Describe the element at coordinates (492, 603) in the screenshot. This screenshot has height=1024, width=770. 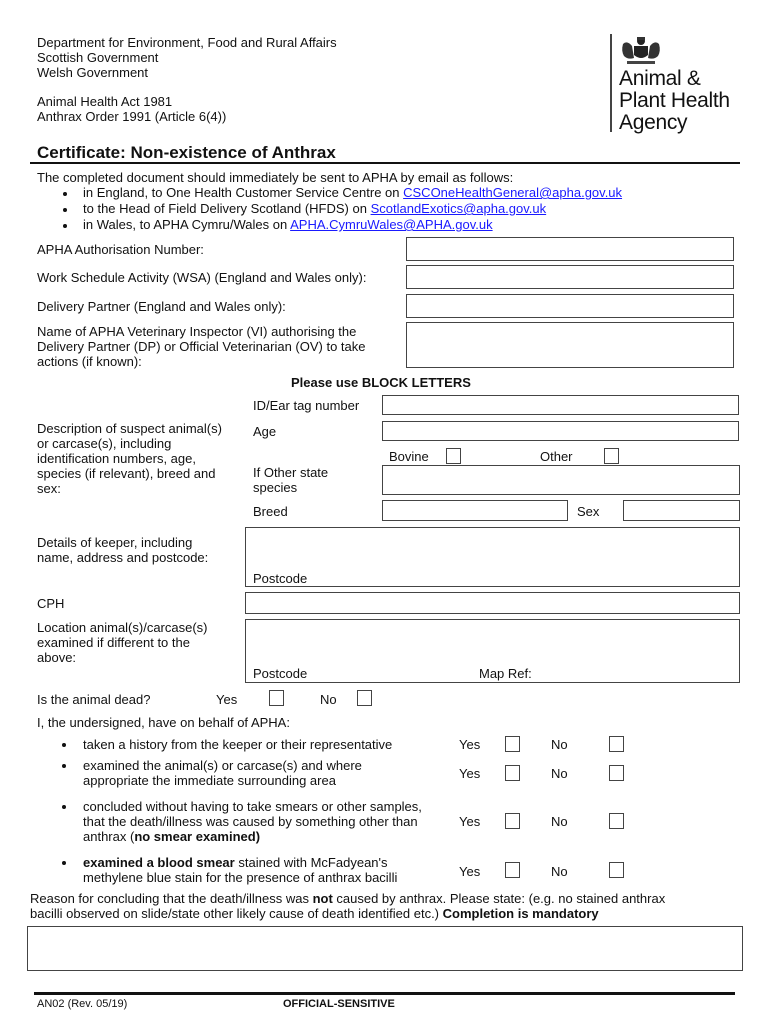
I see `cph-field` at that location.